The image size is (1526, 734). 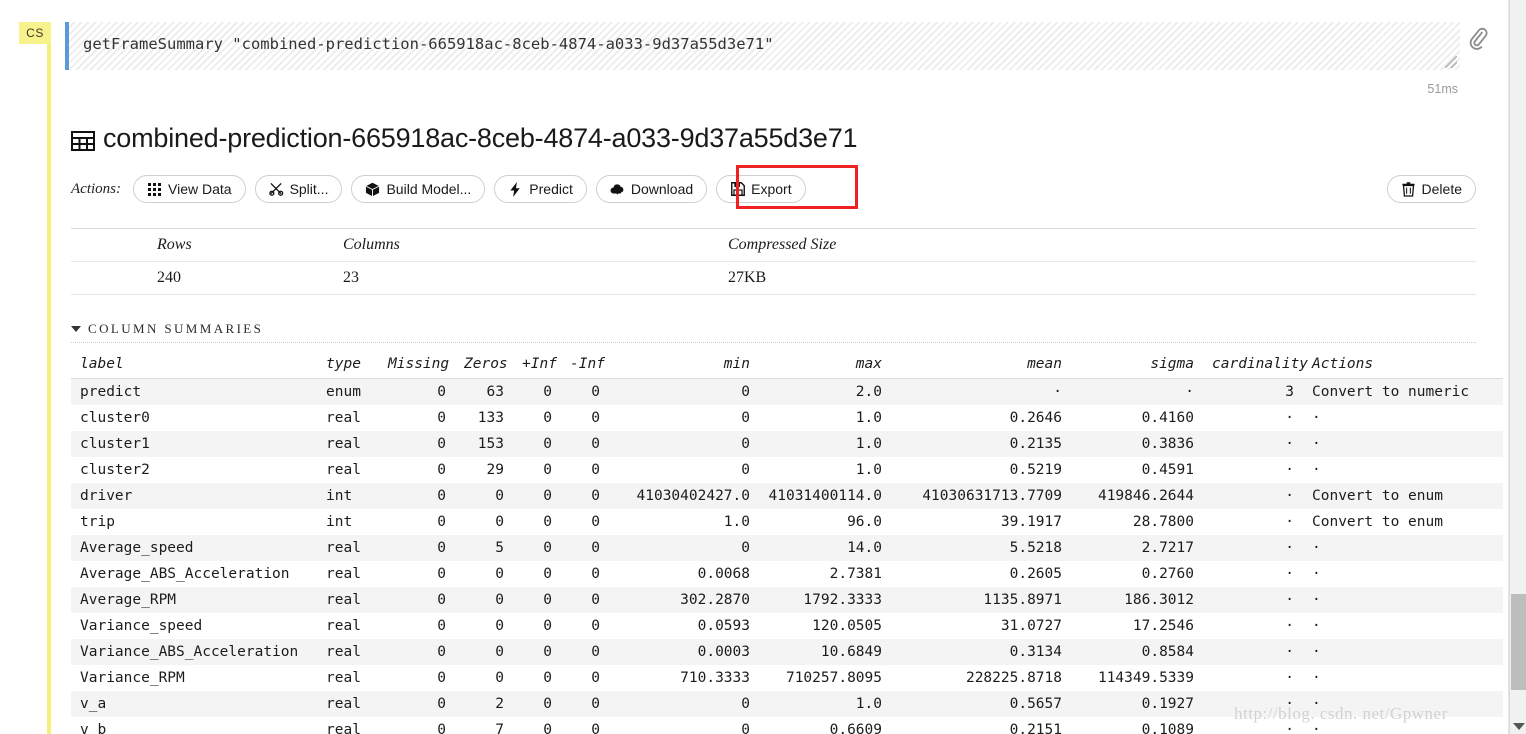 What do you see at coordinates (761, 189) in the screenshot?
I see `export-button: Export` at bounding box center [761, 189].